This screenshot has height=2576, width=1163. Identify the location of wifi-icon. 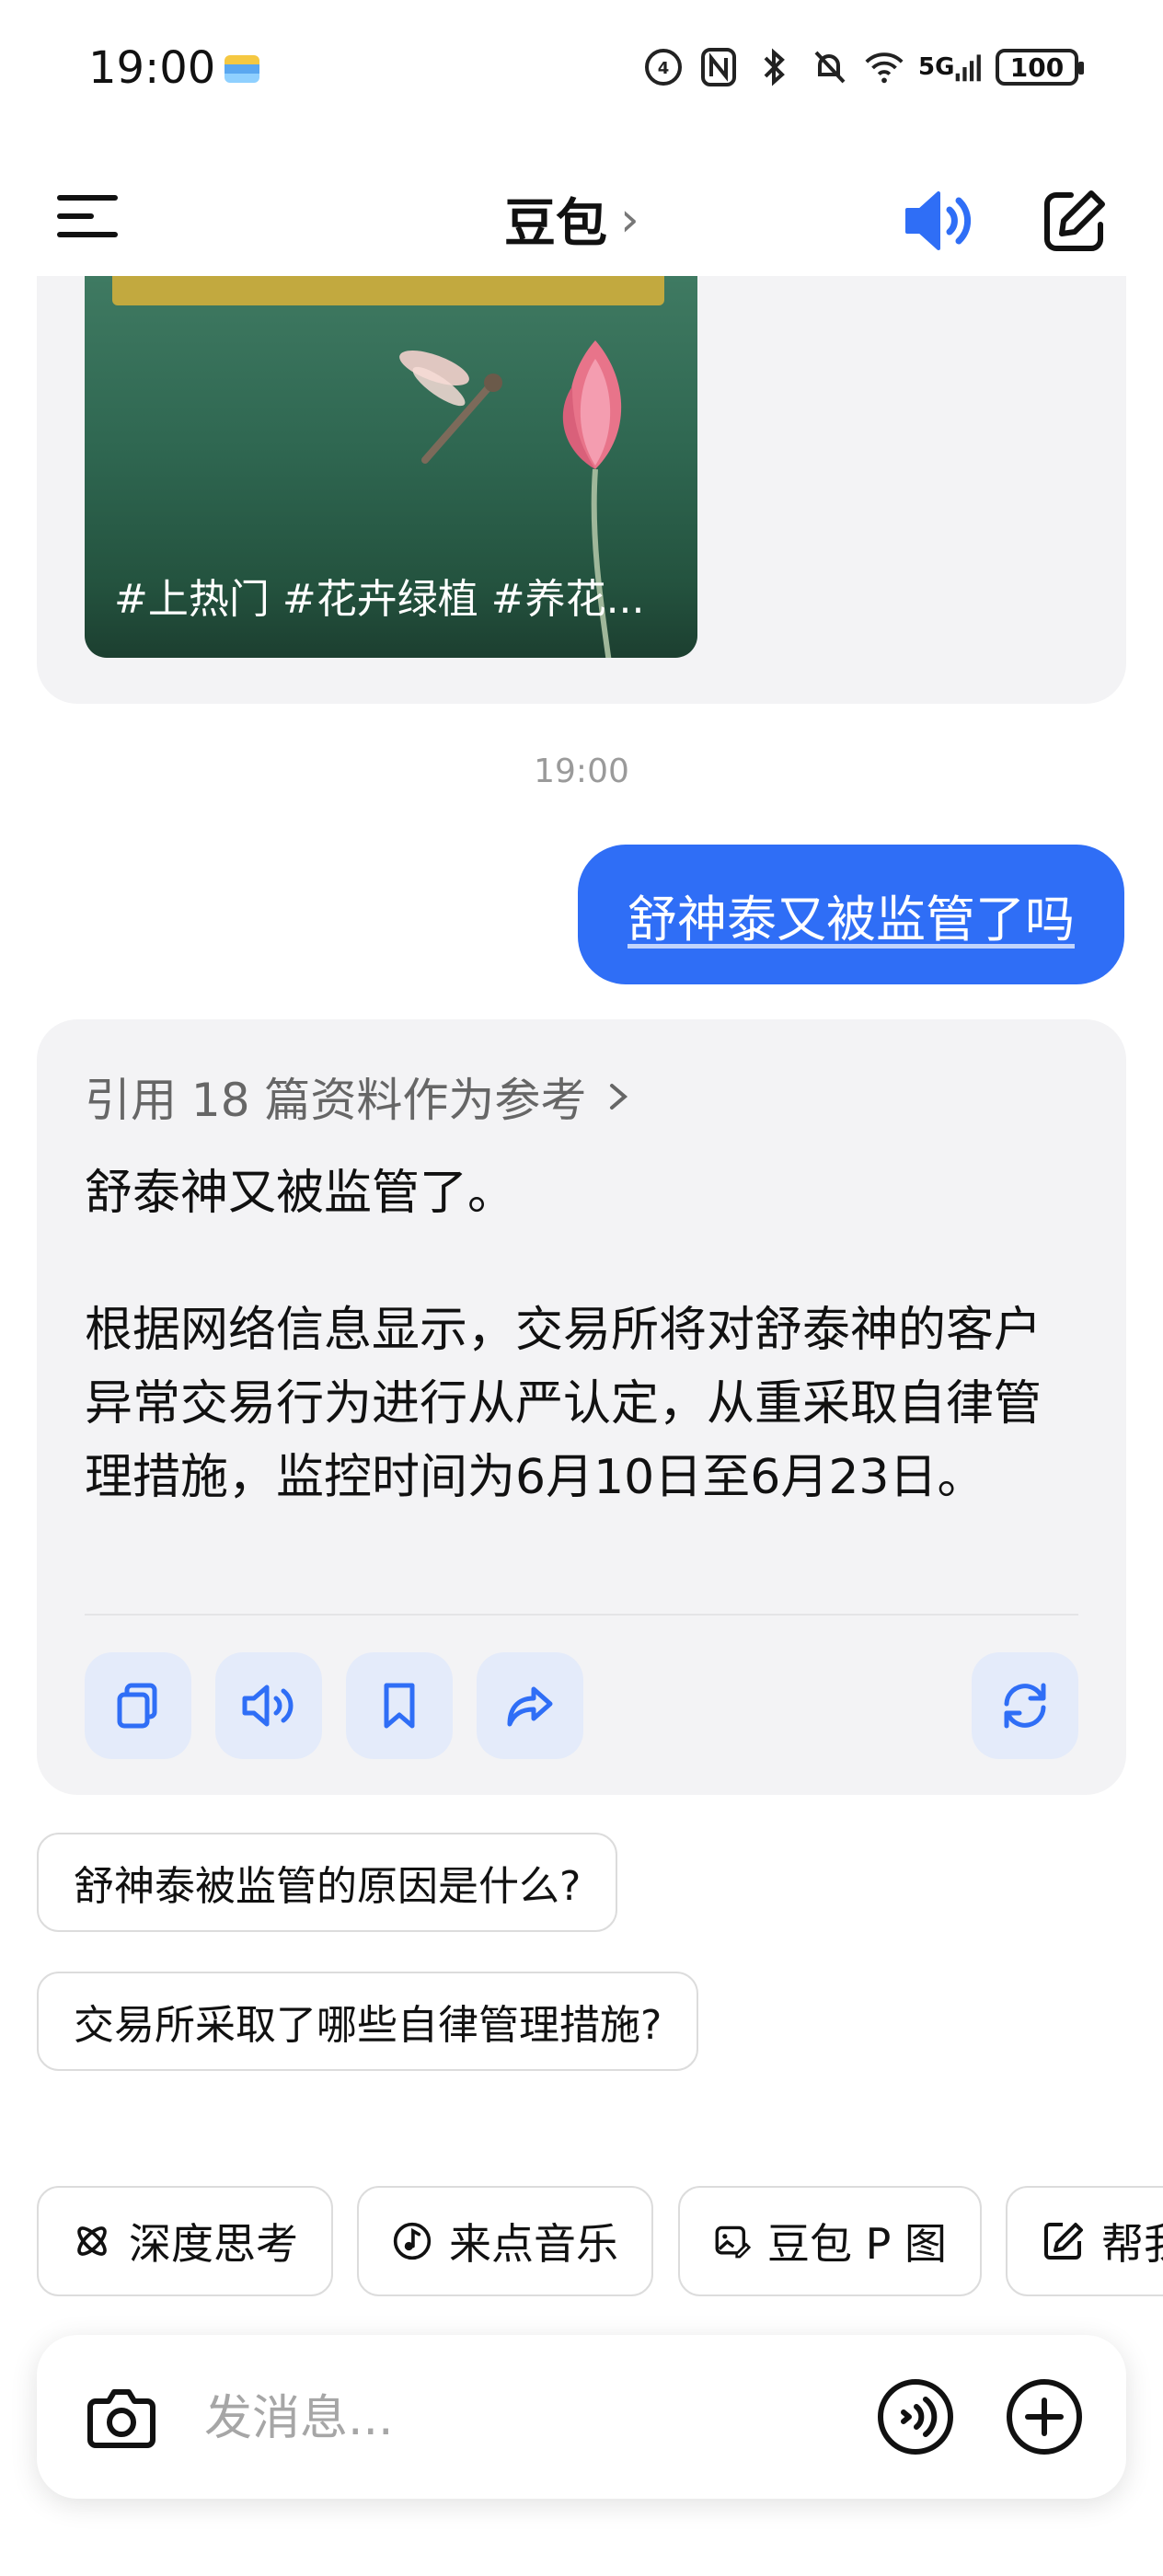
(884, 67).